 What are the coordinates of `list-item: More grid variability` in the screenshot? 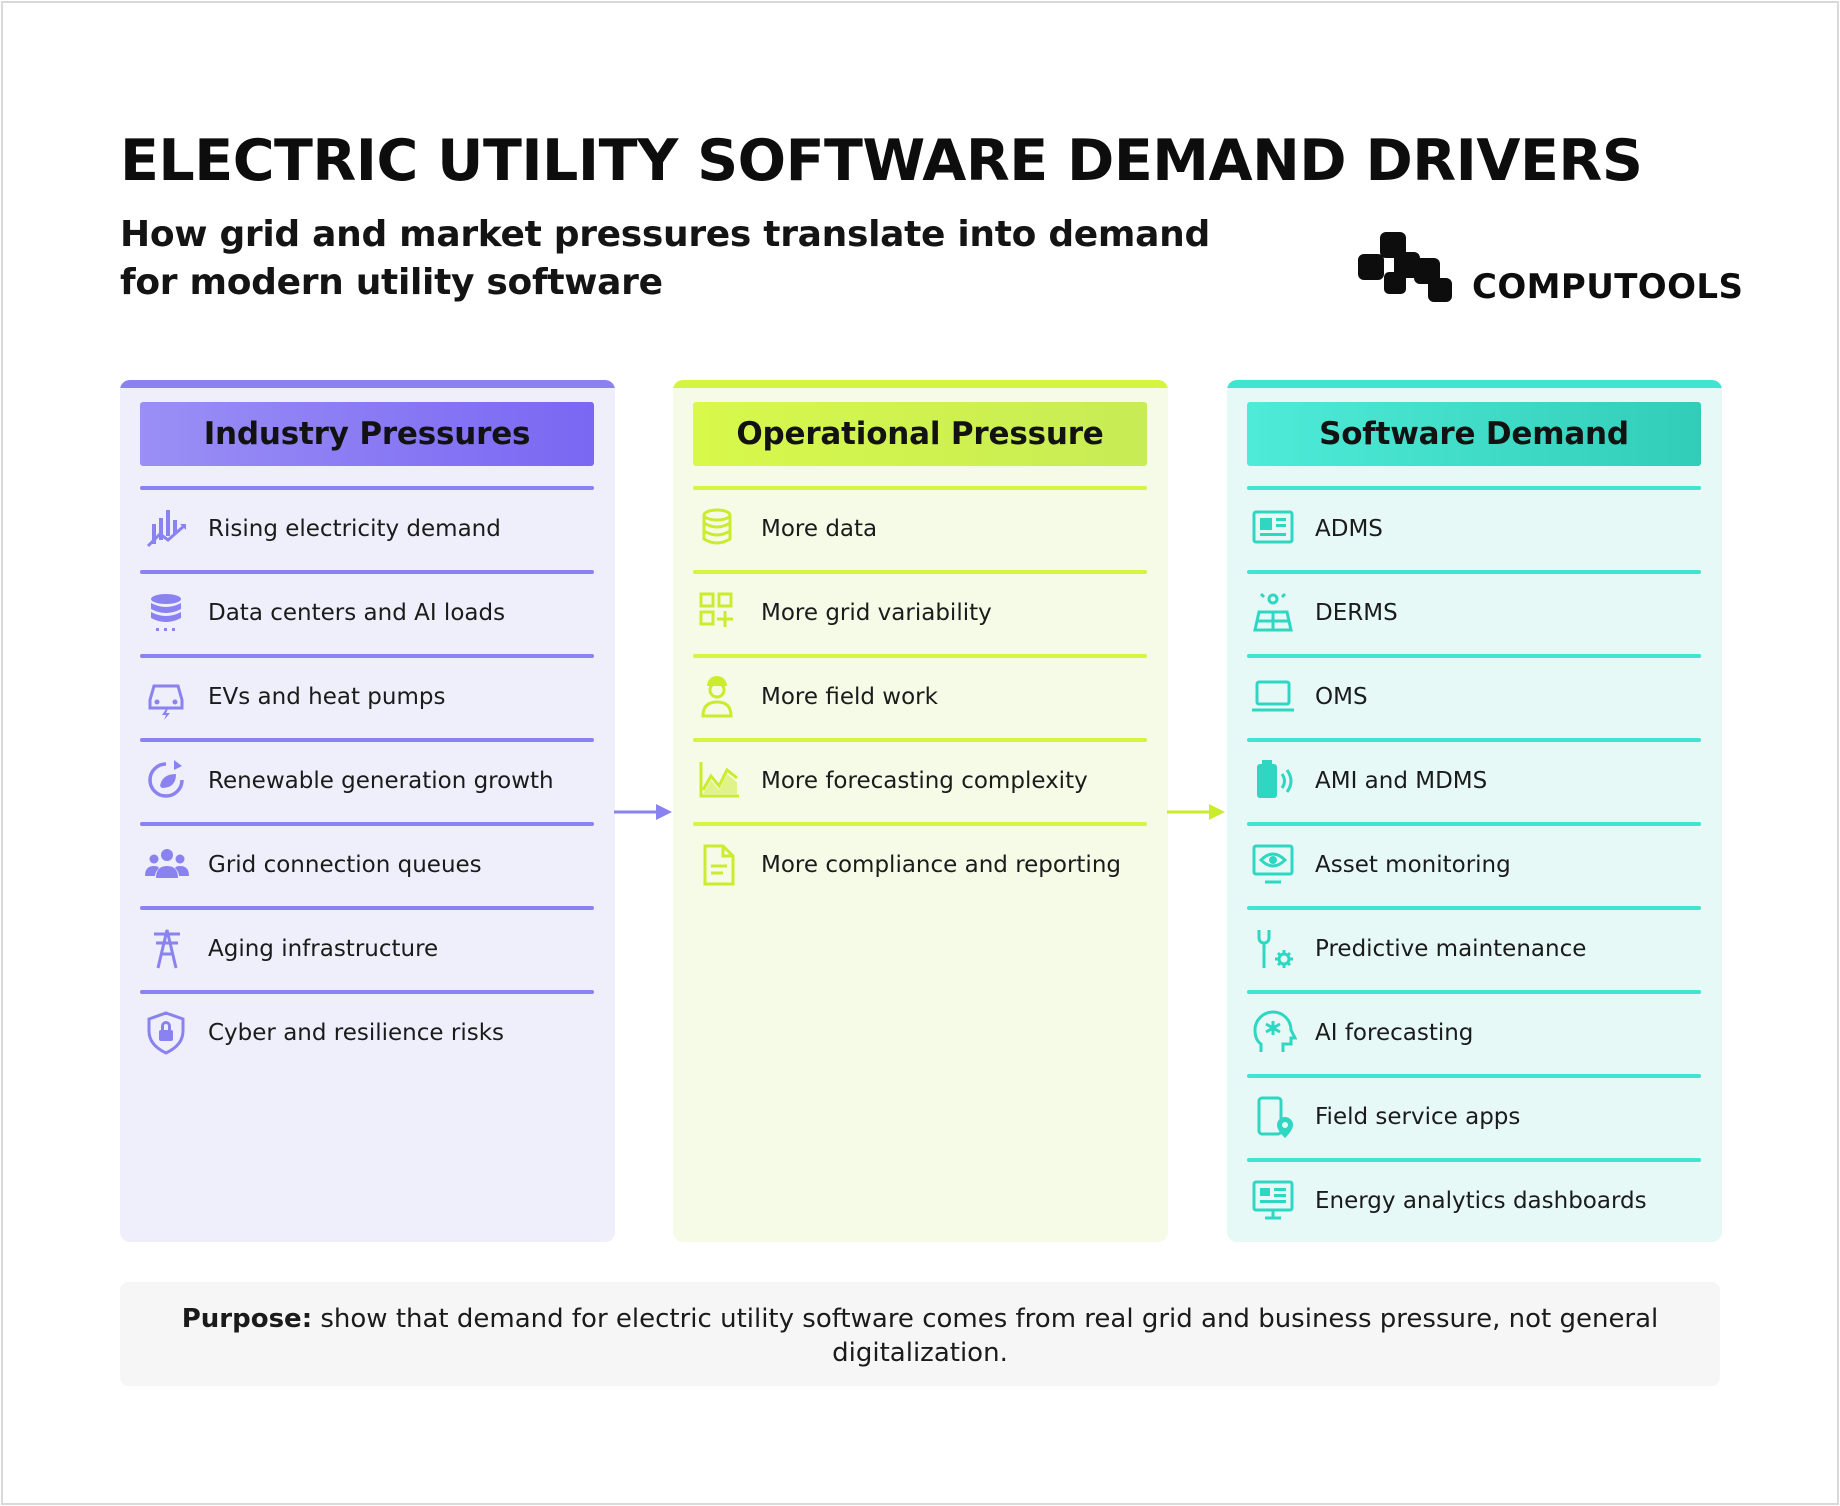 It's located at (920, 612).